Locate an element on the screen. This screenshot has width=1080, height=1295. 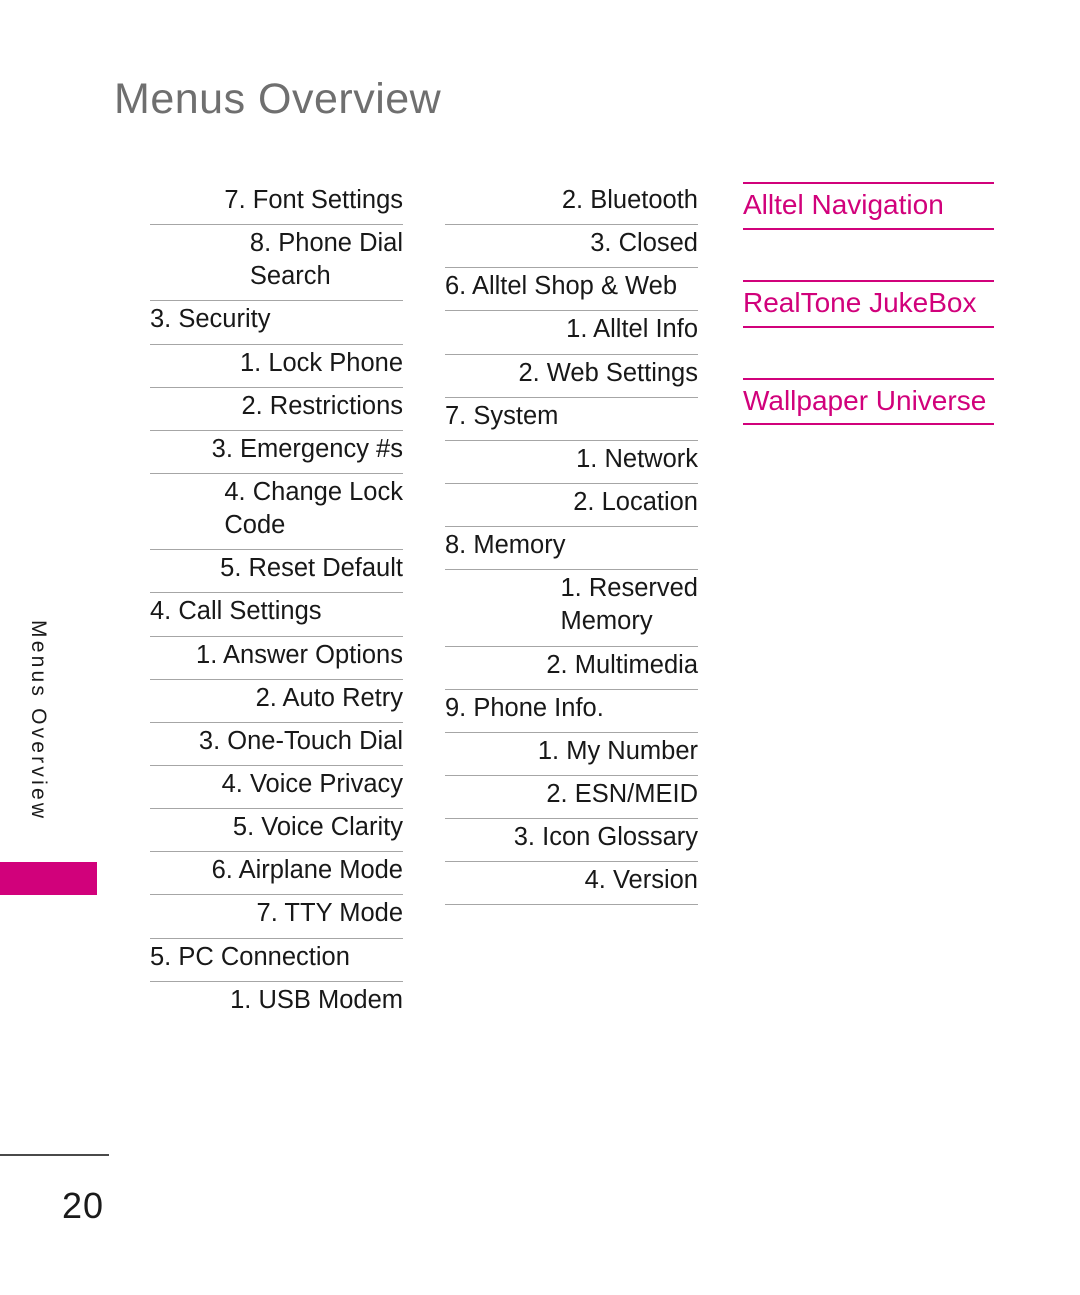
menu-item-content: 1. My Number is located at coordinates (618, 751).